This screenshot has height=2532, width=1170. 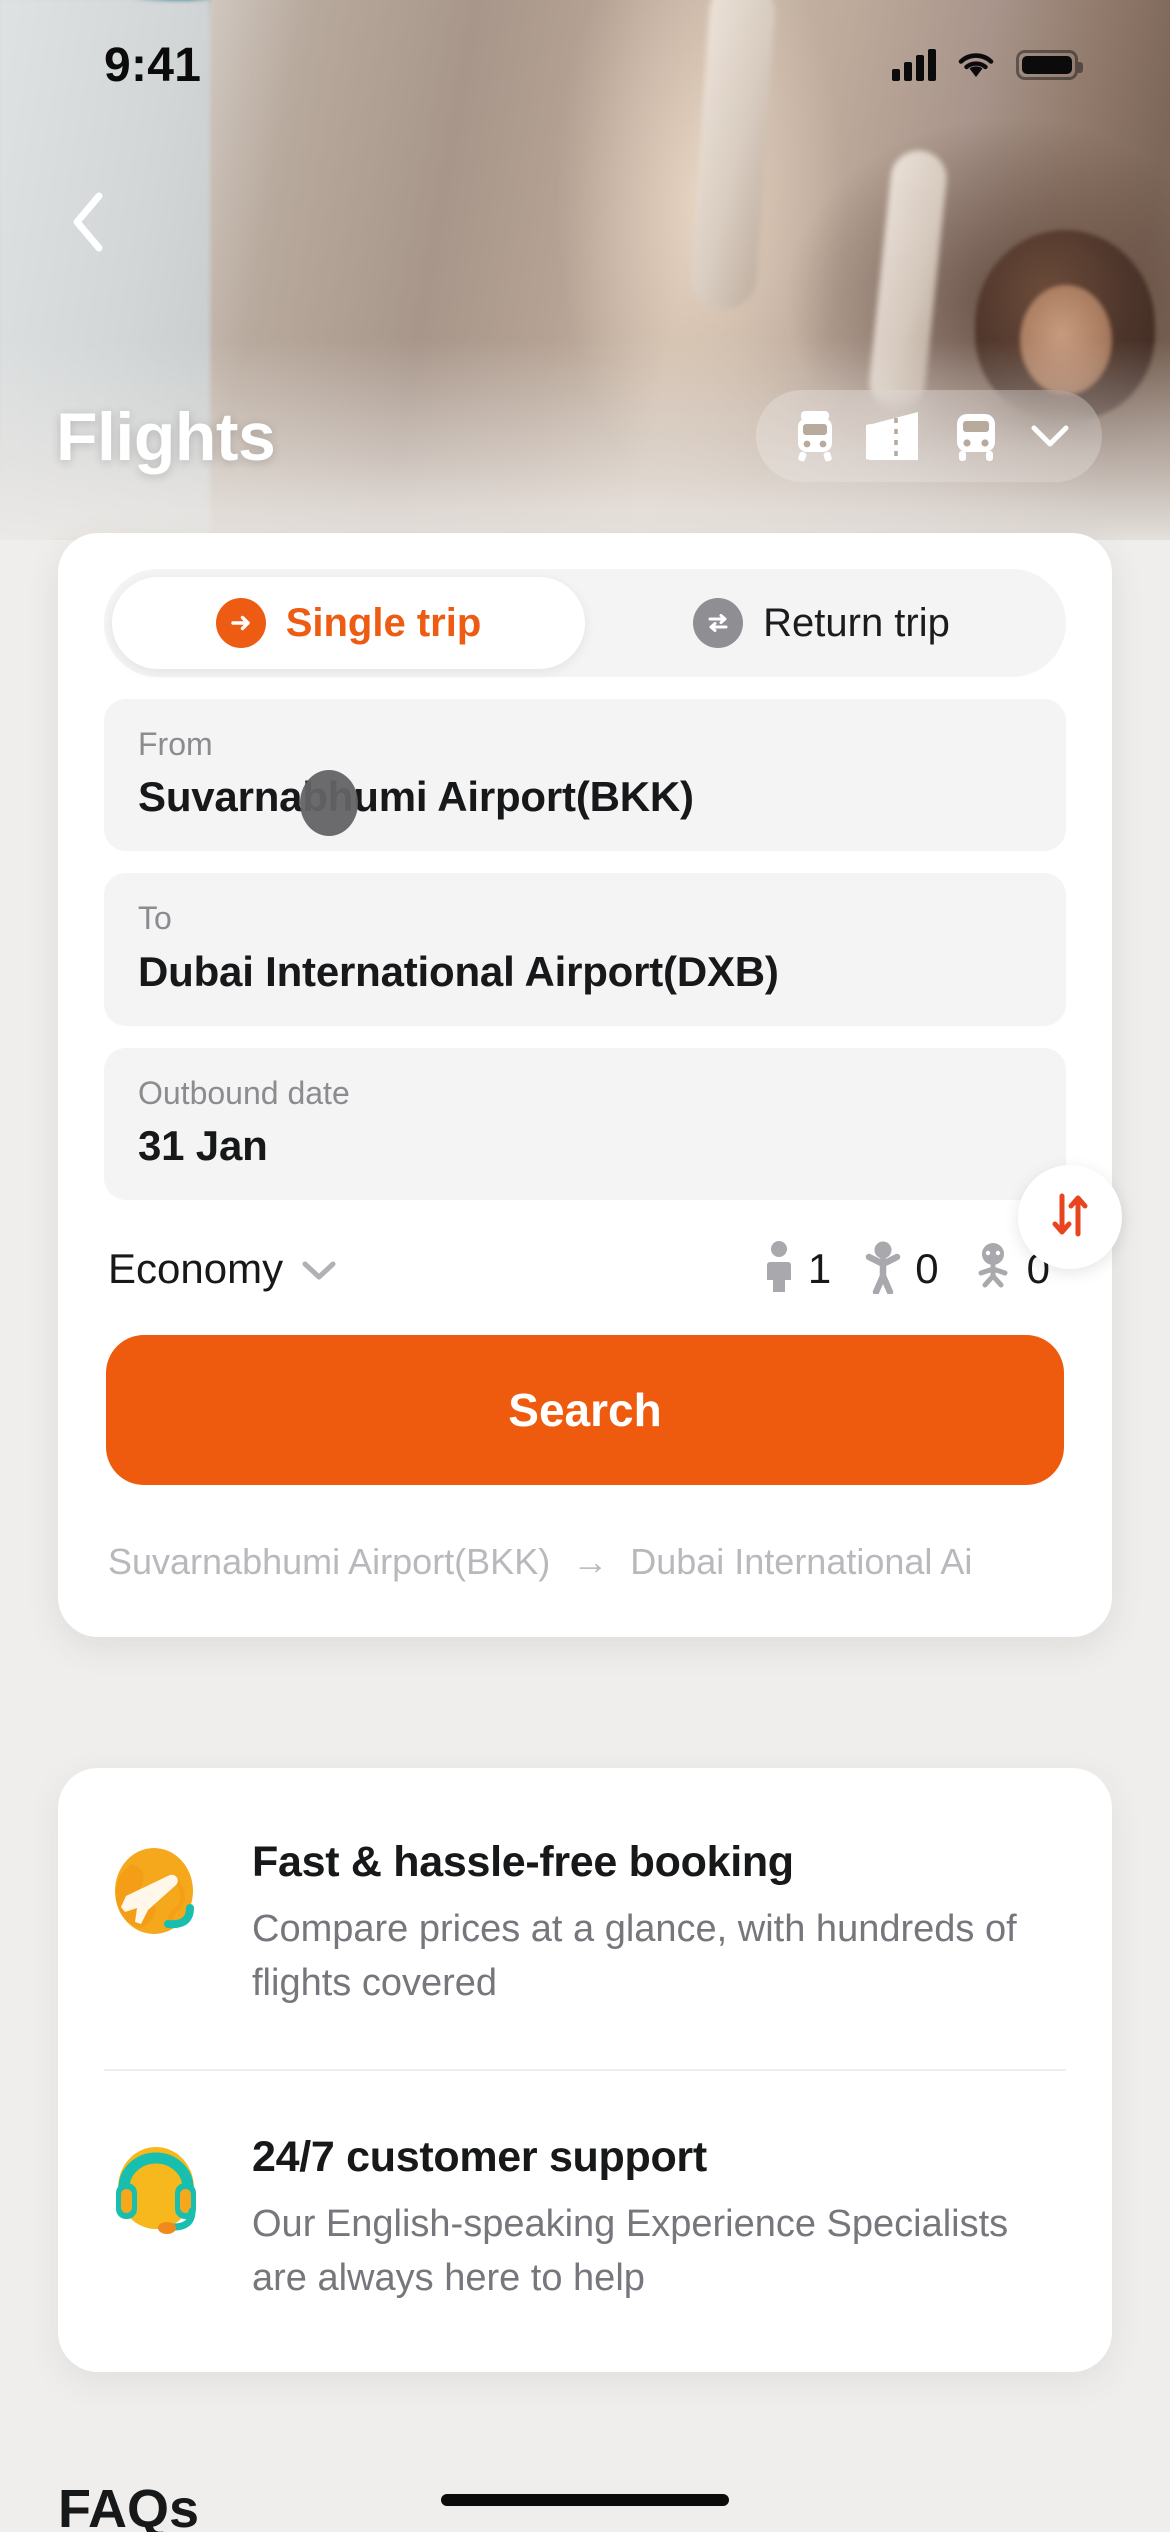 I want to click on route-destination: Dubai International Ai, so click(x=801, y=1562).